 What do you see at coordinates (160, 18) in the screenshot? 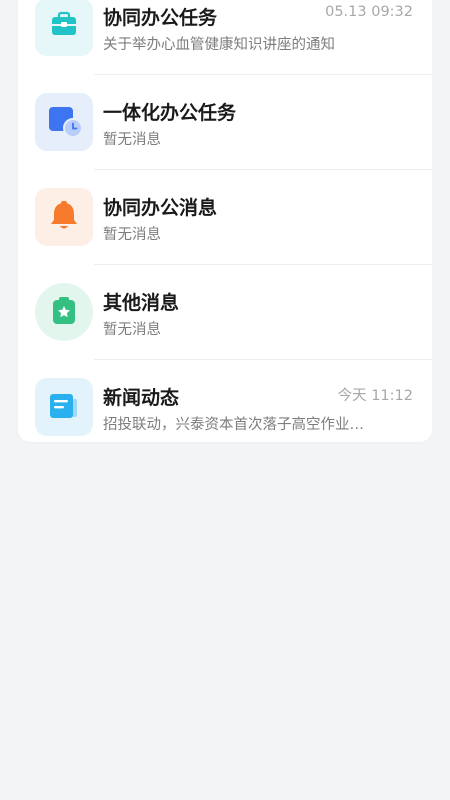
I see `message-title: 协同办公任务` at bounding box center [160, 18].